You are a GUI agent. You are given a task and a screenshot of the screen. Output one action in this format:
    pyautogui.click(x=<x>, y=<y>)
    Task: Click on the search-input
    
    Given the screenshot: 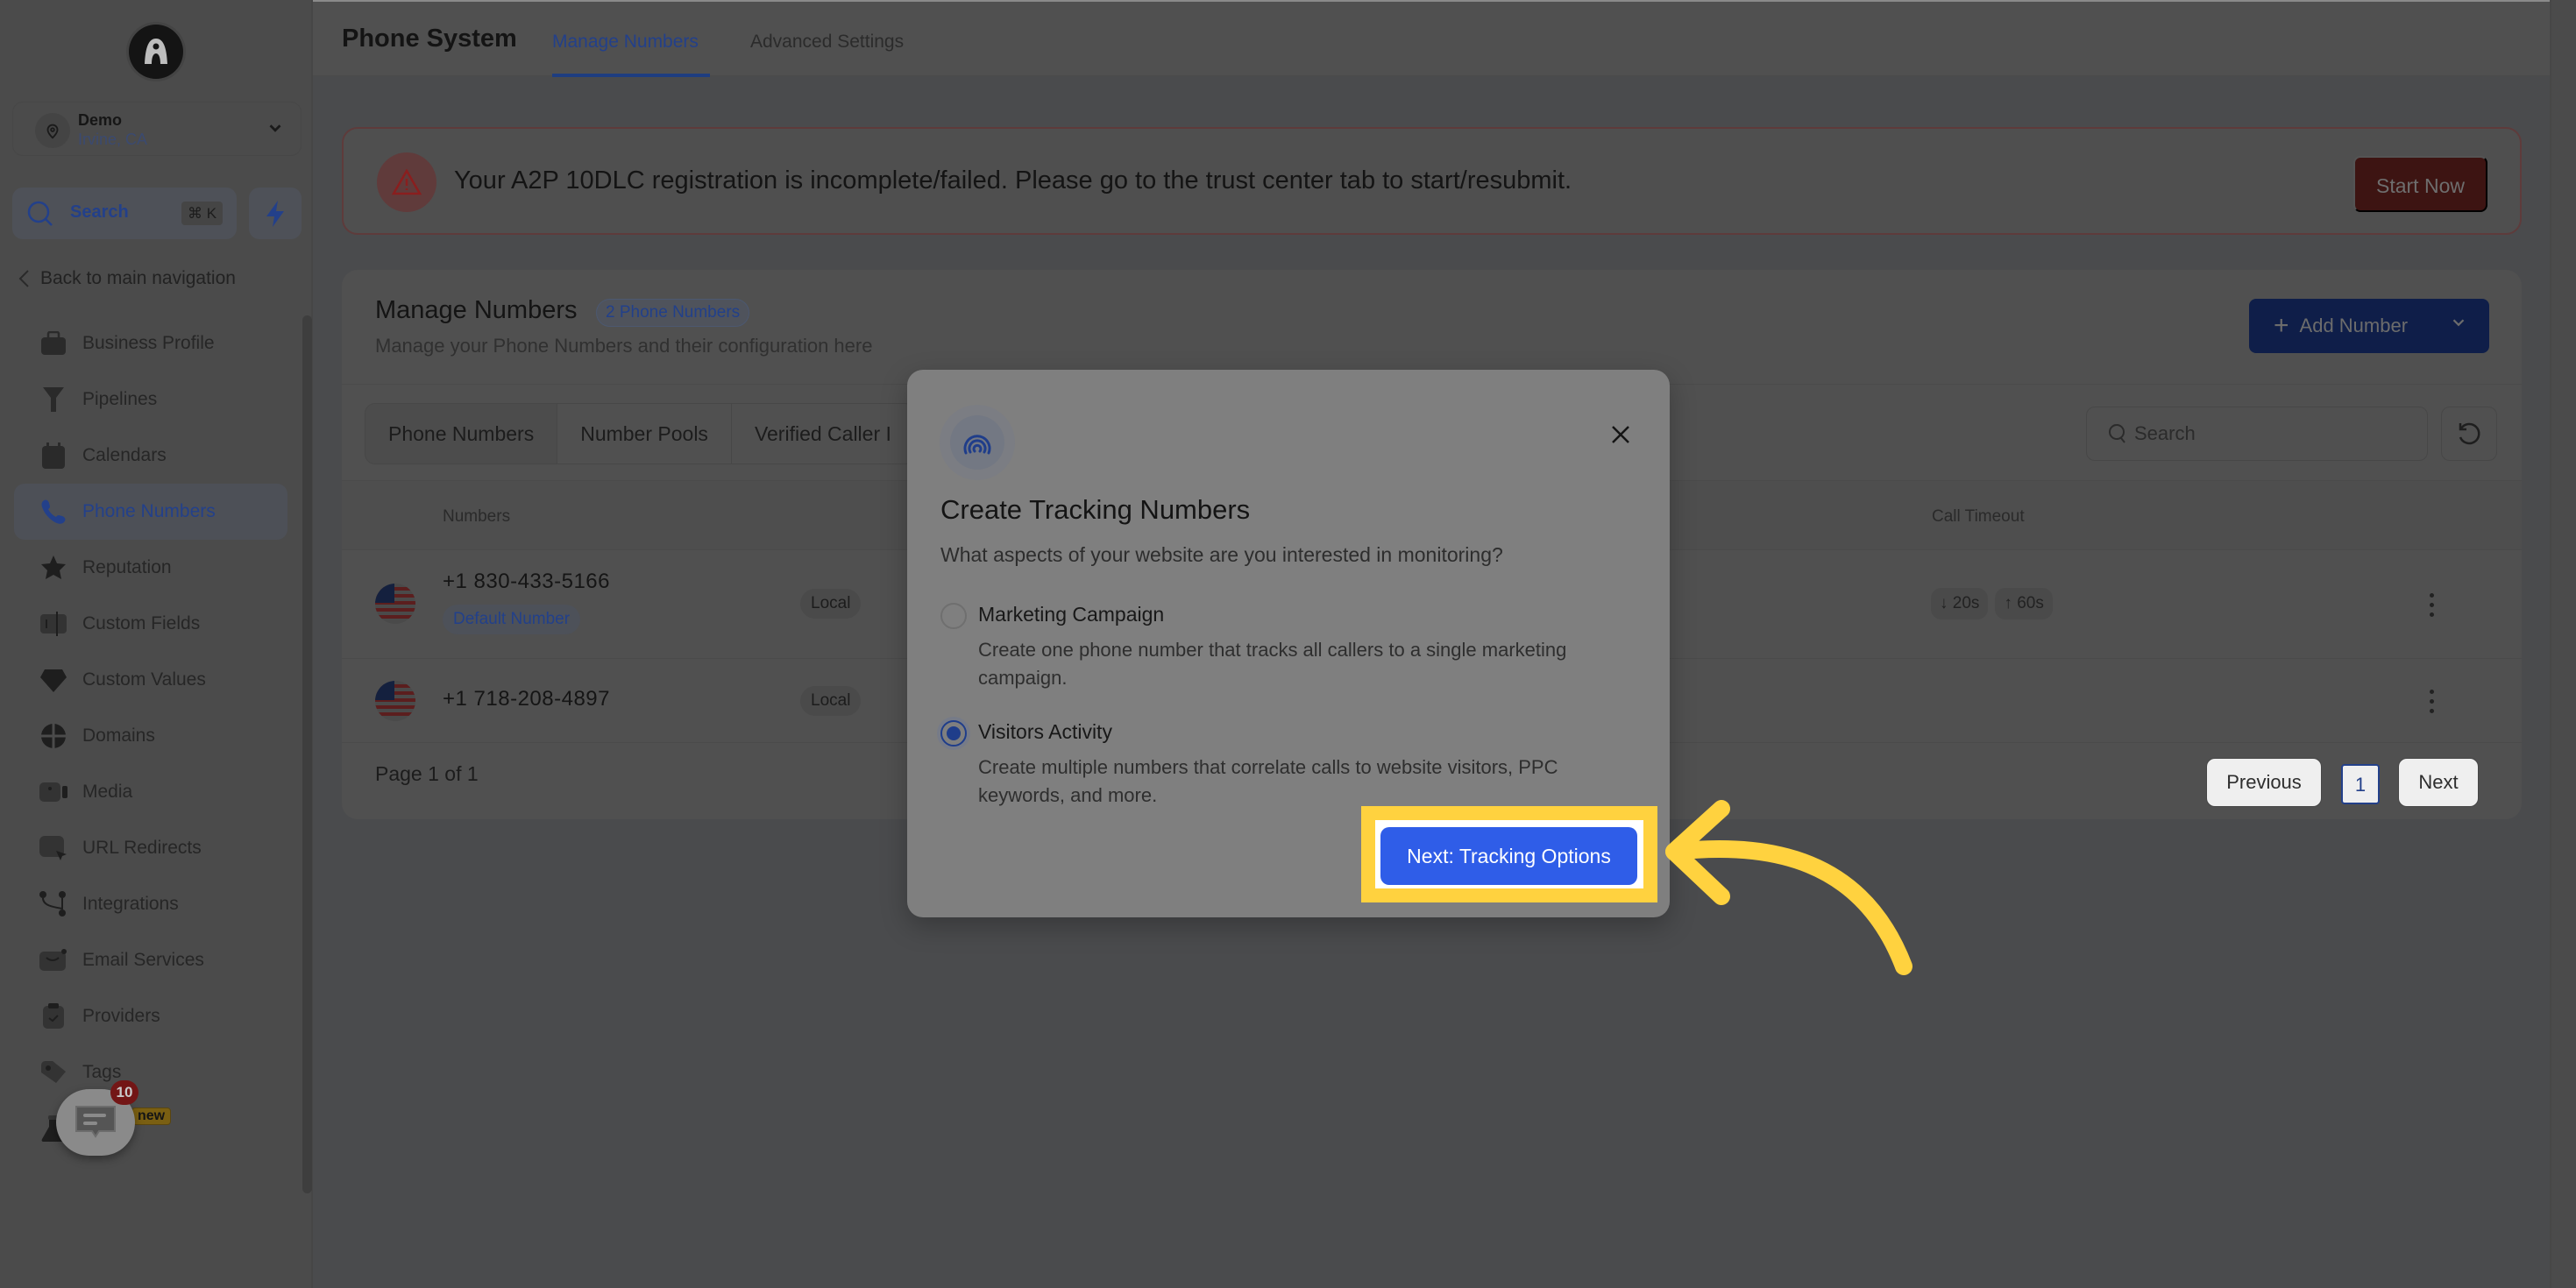 What is the action you would take?
    pyautogui.click(x=2274, y=433)
    